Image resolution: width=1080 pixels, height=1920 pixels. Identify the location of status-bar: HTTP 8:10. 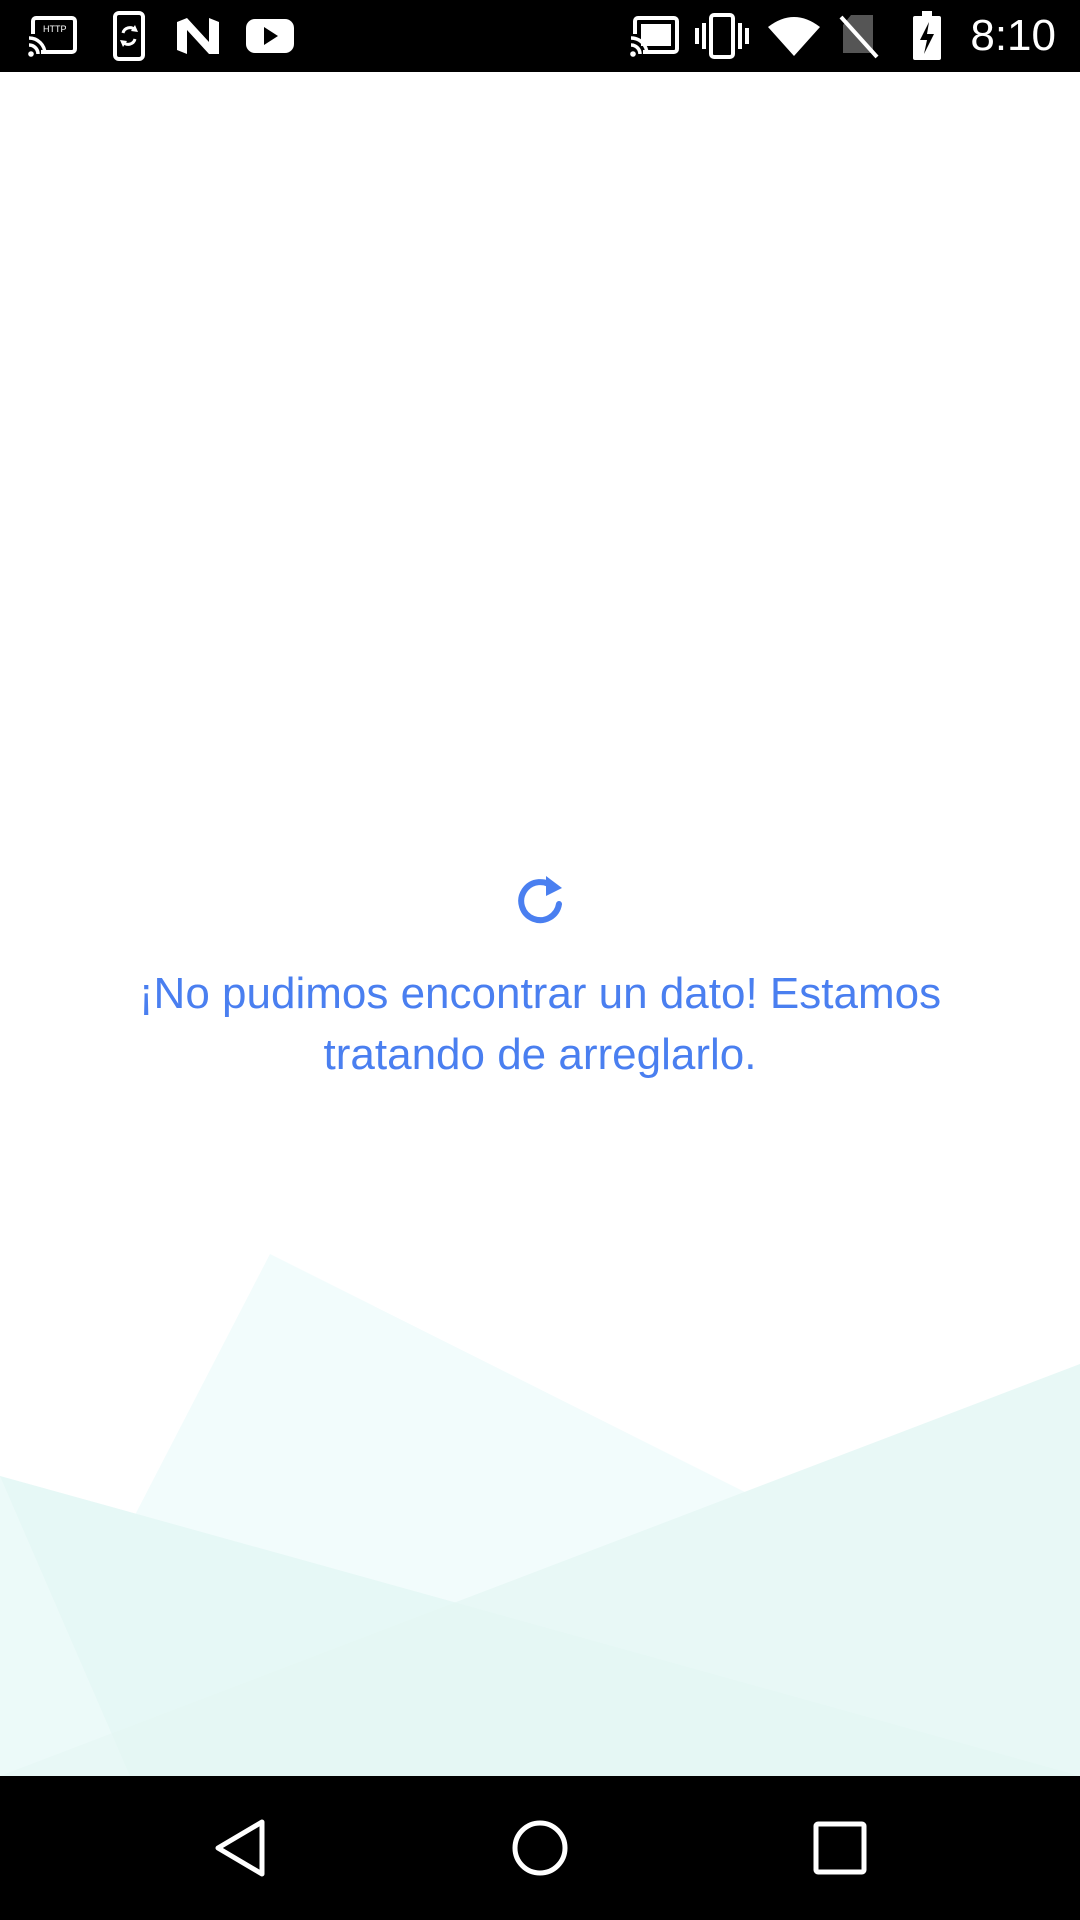
(540, 36).